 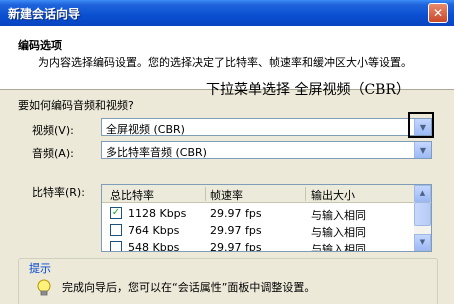 I want to click on scroll-up-icon: ▲, so click(x=422, y=193).